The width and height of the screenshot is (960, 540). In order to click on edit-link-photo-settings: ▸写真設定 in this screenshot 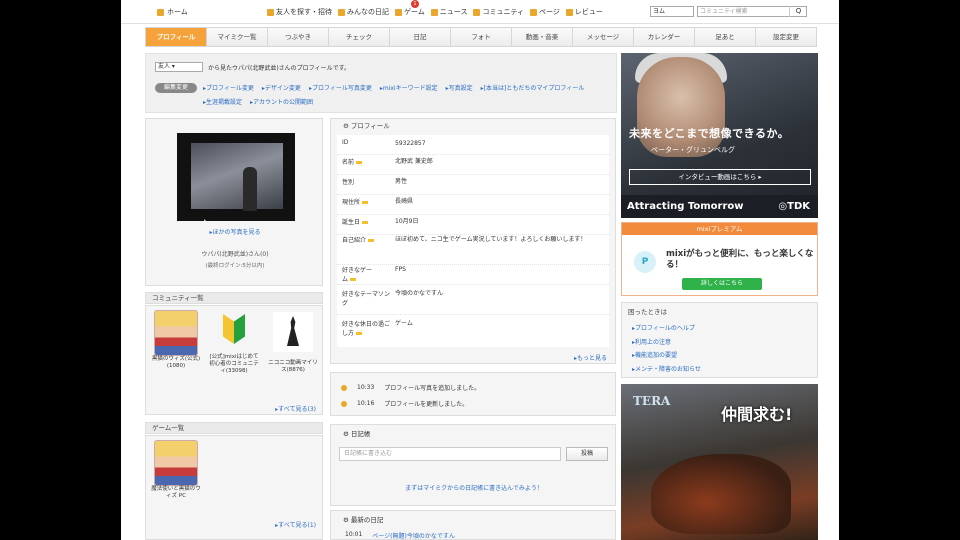, I will do `click(459, 87)`.